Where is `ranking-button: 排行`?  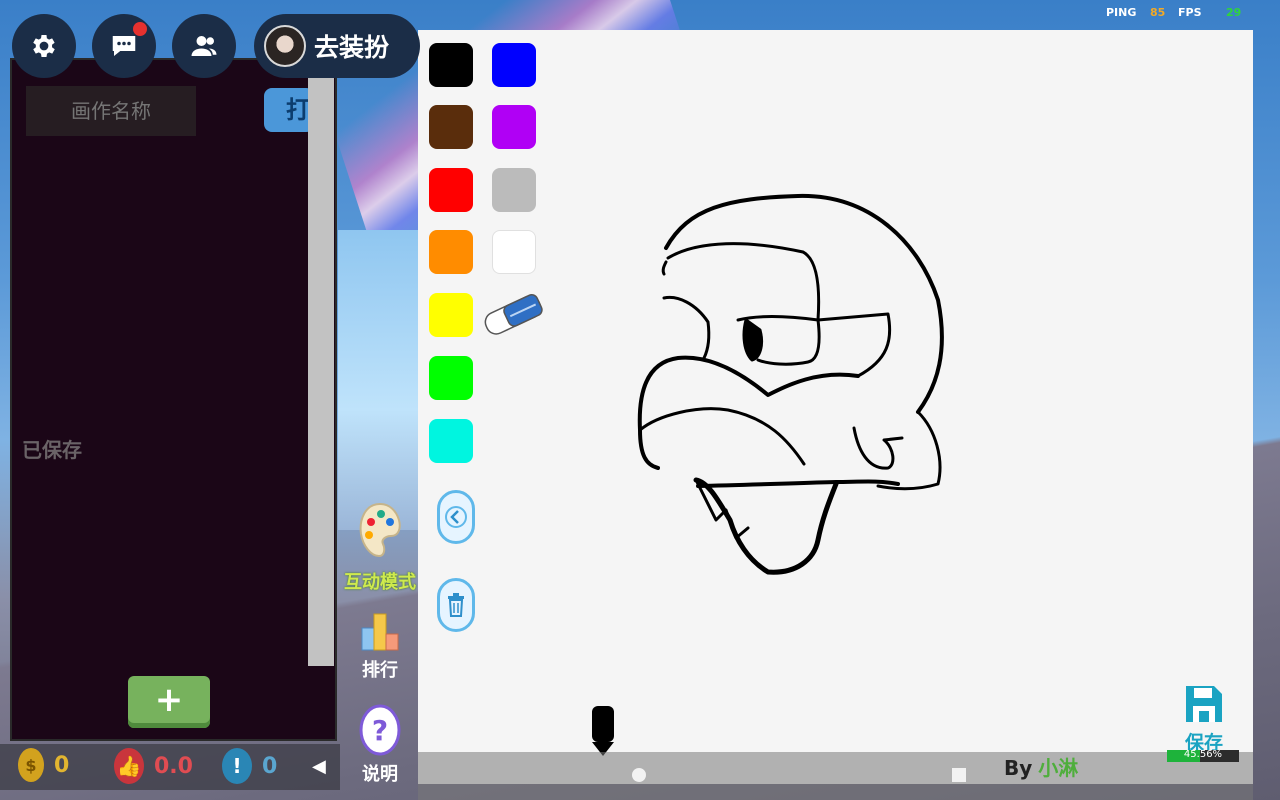
ranking-button: 排行 is located at coordinates (380, 645).